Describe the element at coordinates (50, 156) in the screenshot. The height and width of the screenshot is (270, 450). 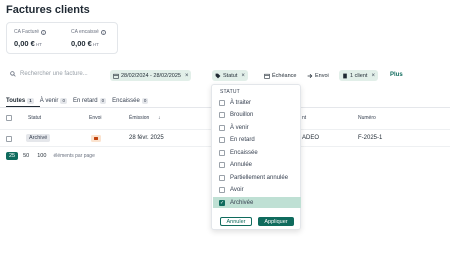
I see `pagination: 25 50 100 éléments par page` at that location.